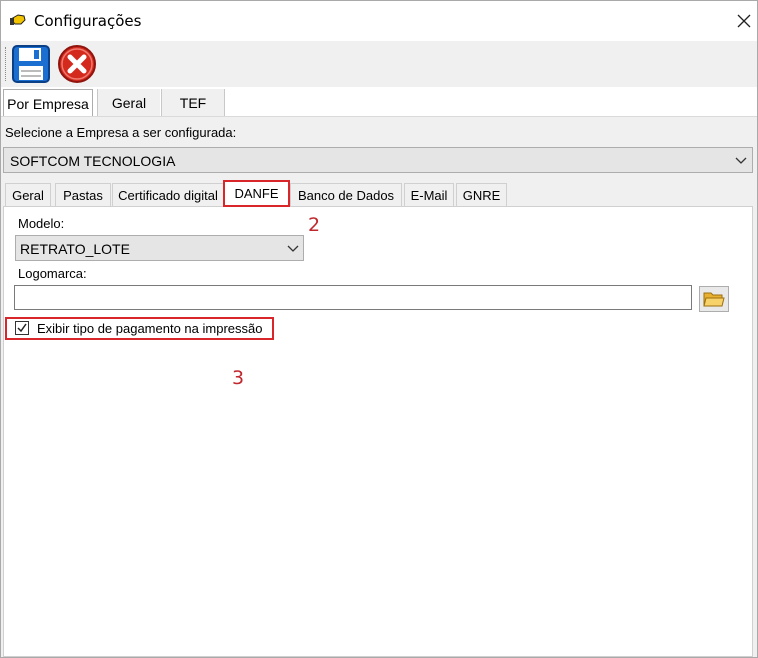 This screenshot has width=758, height=658. What do you see at coordinates (48, 103) in the screenshot?
I see `tab-por-empresa: Por Empresa` at bounding box center [48, 103].